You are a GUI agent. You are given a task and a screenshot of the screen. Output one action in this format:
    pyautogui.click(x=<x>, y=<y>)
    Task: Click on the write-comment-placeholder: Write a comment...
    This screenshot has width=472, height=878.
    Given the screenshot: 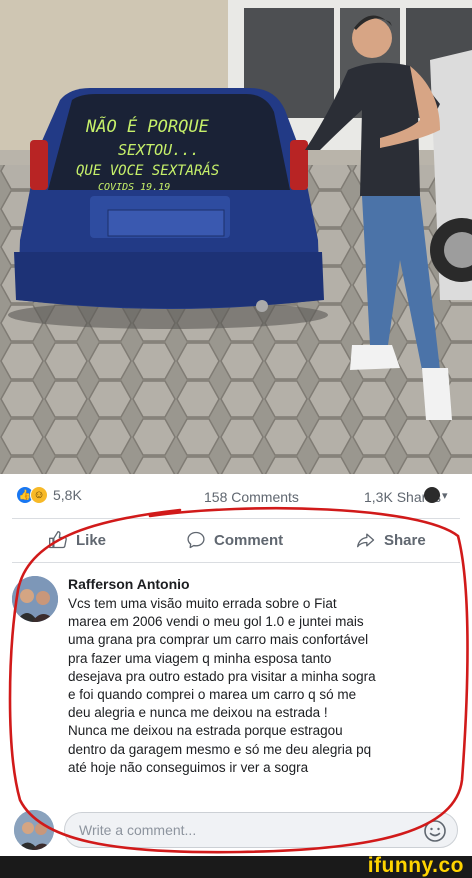 What is the action you would take?
    pyautogui.click(x=138, y=830)
    